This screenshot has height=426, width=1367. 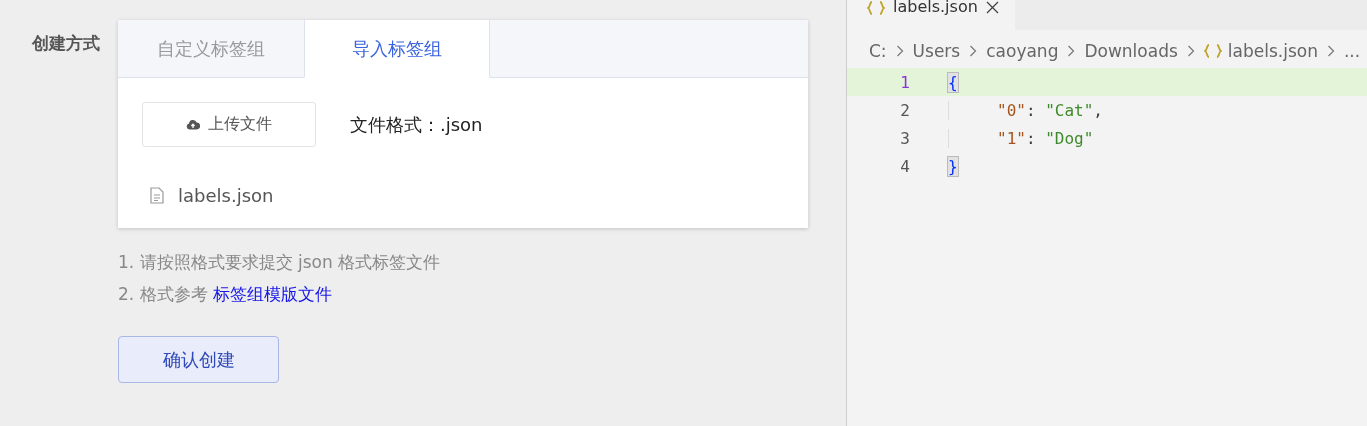 I want to click on form-label: 创建方式, so click(x=66, y=43).